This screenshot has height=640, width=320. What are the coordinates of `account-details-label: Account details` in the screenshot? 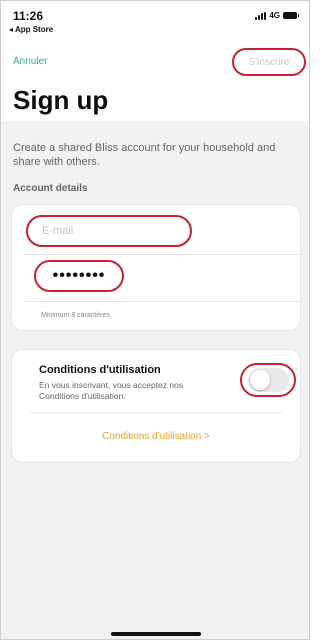 It's located at (50, 188).